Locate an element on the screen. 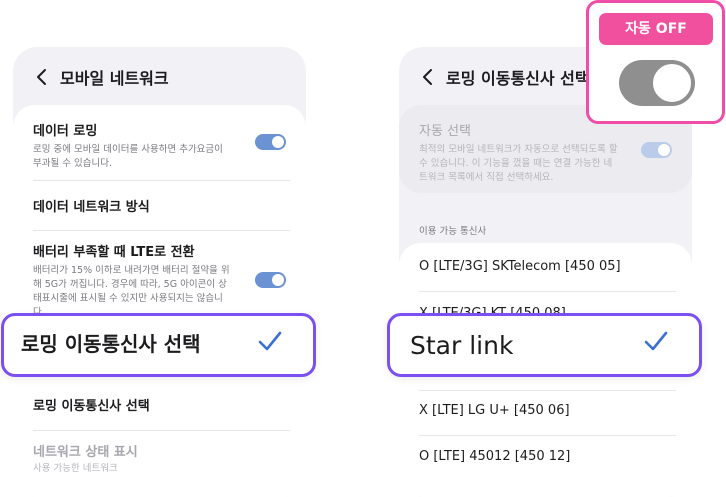 The width and height of the screenshot is (726, 497). carrier-item: X [LTE] LG U+ [450 06] is located at coordinates (494, 410).